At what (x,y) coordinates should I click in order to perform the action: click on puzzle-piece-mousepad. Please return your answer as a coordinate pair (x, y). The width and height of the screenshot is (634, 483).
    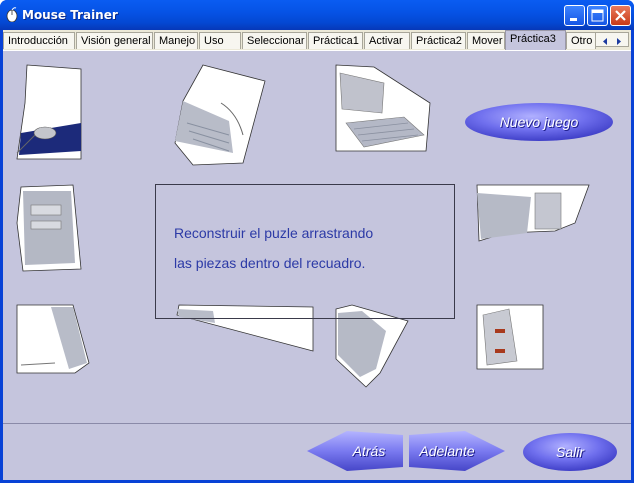
    Looking at the image, I should click on (51, 113).